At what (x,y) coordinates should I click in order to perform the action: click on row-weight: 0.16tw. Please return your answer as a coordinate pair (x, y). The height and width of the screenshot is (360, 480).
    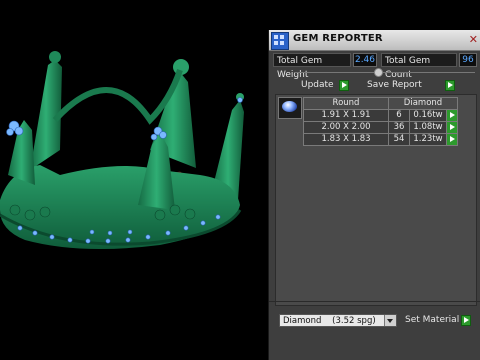
    Looking at the image, I should click on (428, 115).